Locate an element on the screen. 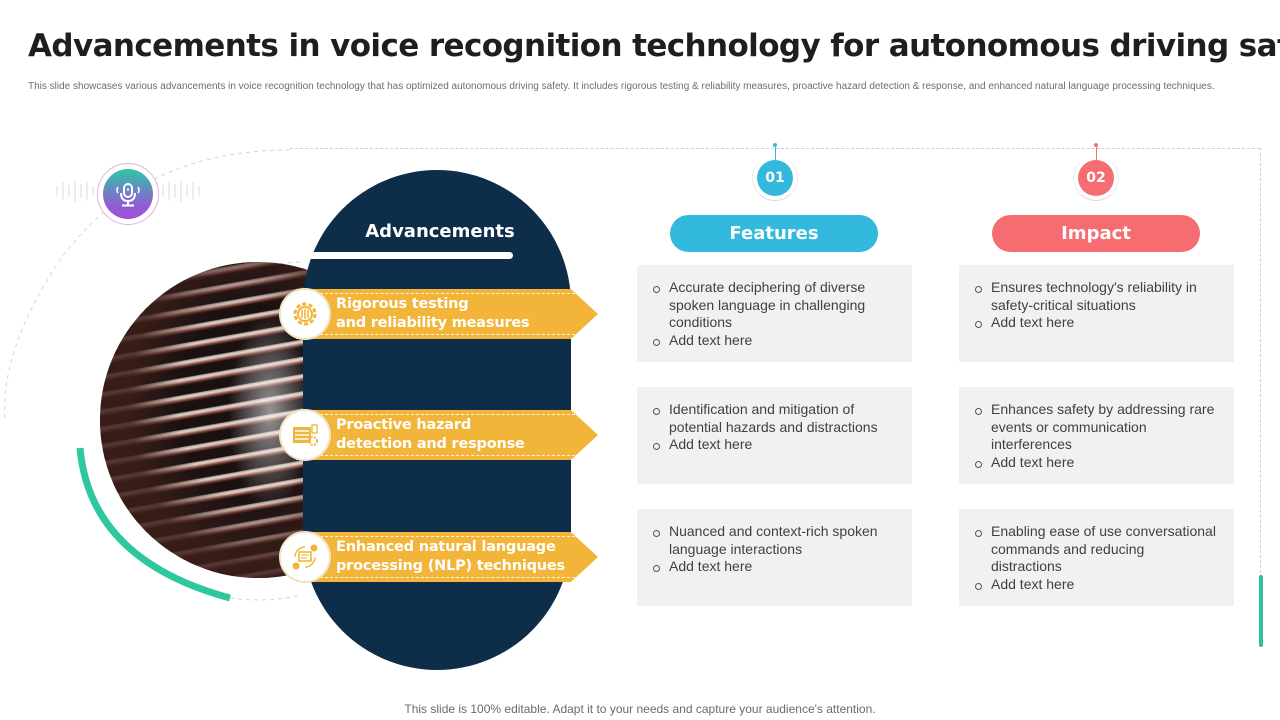  sound-wave-right is located at coordinates (181, 191).